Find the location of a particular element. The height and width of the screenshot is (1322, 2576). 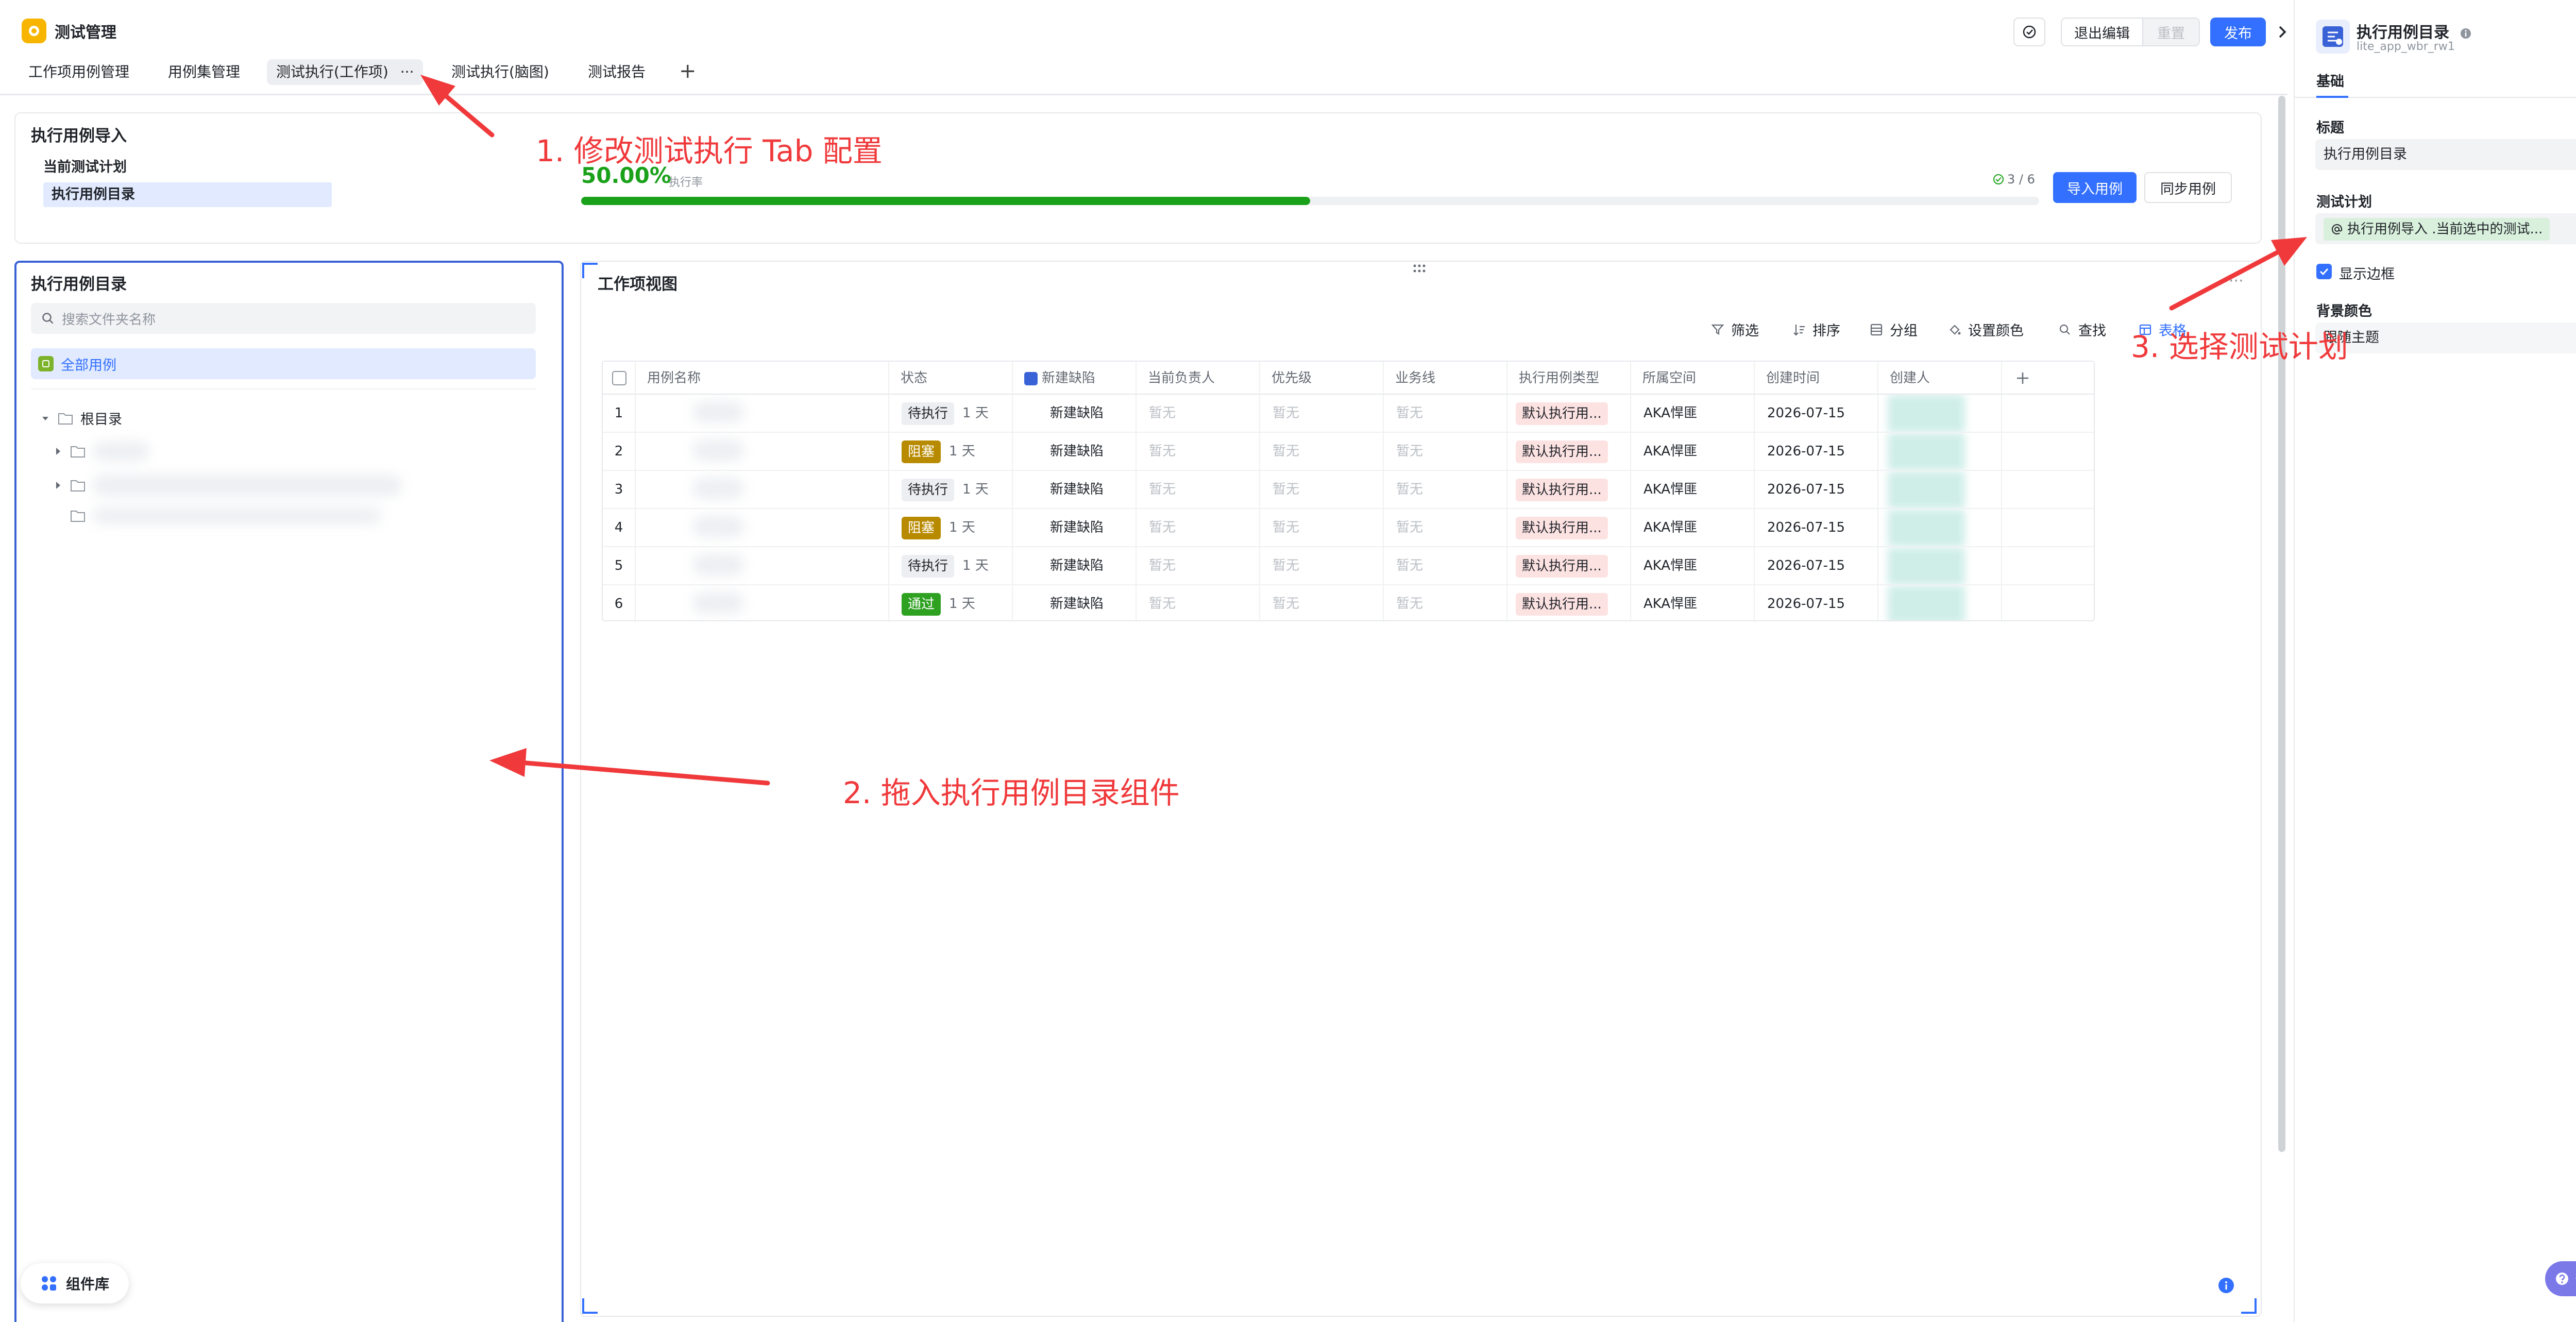

bg-color-select: 跟随主题 is located at coordinates (2445, 338).